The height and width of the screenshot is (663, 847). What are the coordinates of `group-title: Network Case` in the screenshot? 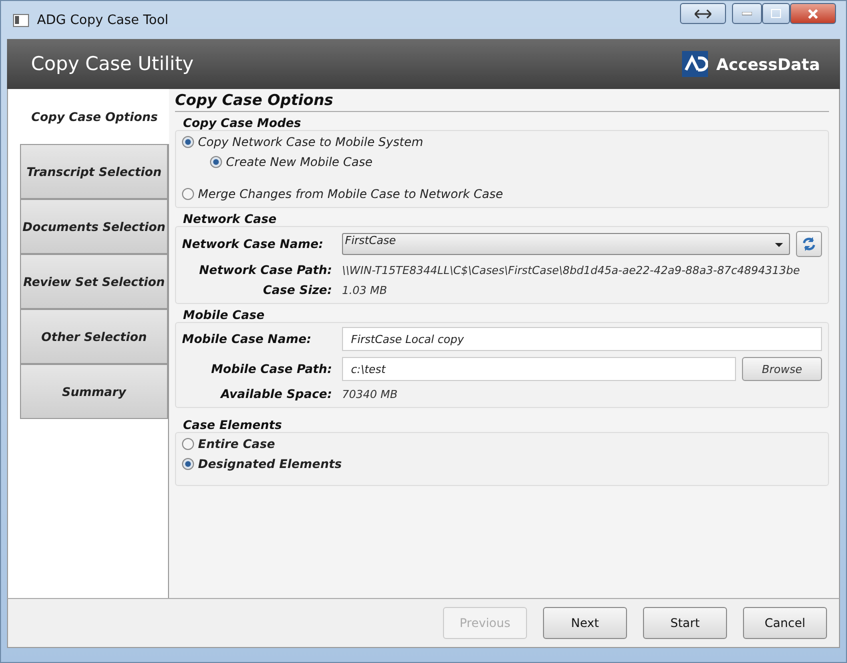 It's located at (230, 219).